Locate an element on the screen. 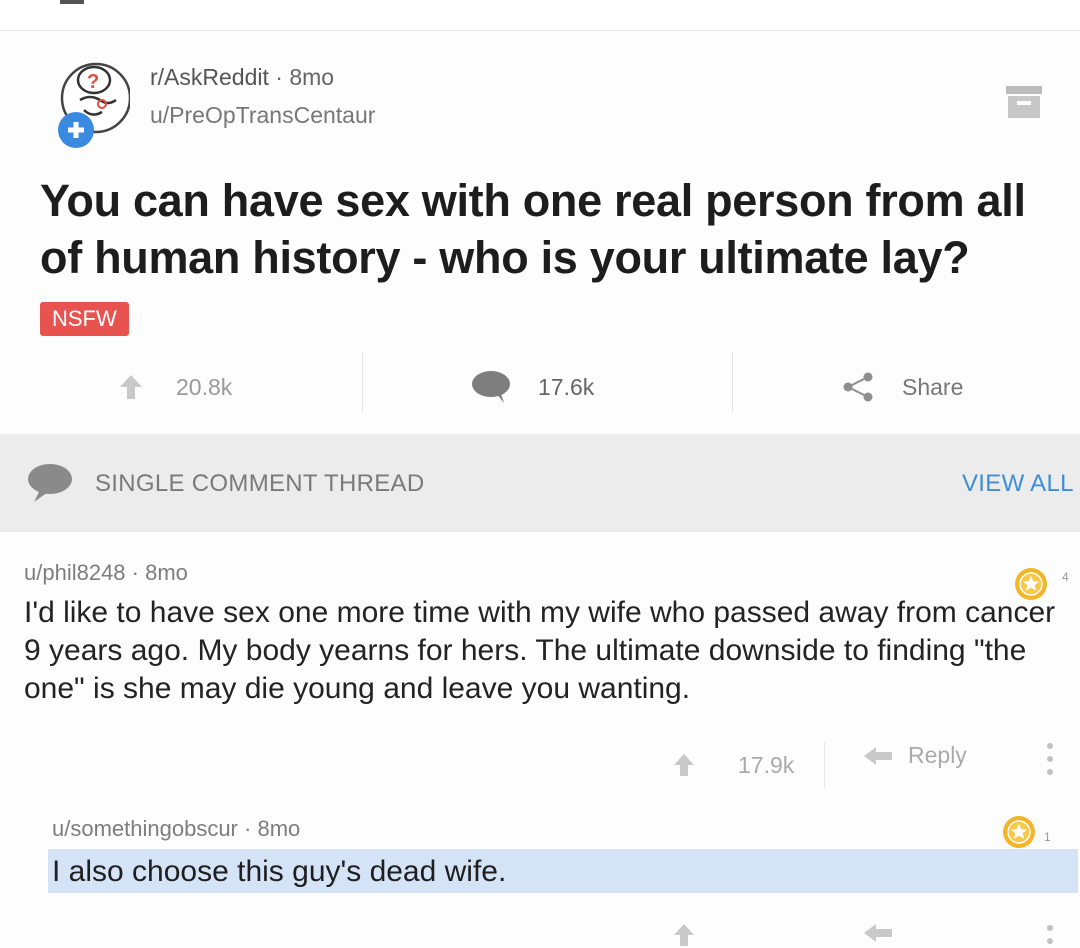 This screenshot has height=948, width=1080. reply-button: Reply is located at coordinates (914, 755).